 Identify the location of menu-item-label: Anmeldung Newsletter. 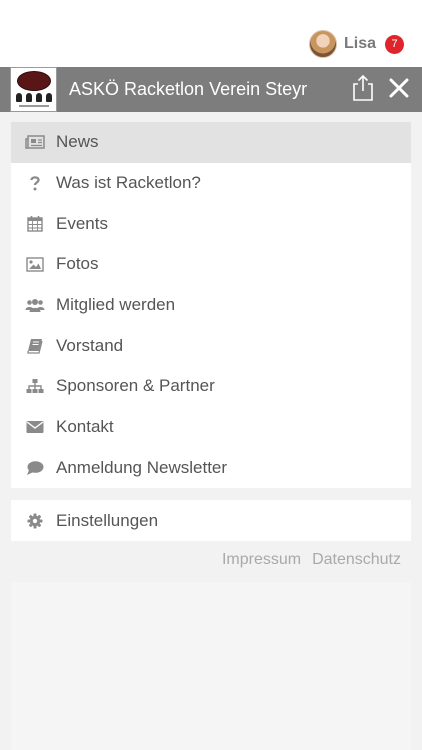
(142, 467).